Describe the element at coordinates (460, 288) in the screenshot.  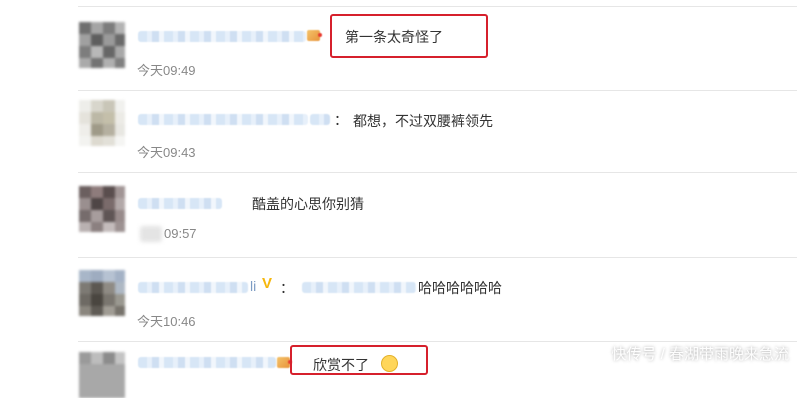
I see `comment-text: 哈哈哈哈哈哈` at that location.